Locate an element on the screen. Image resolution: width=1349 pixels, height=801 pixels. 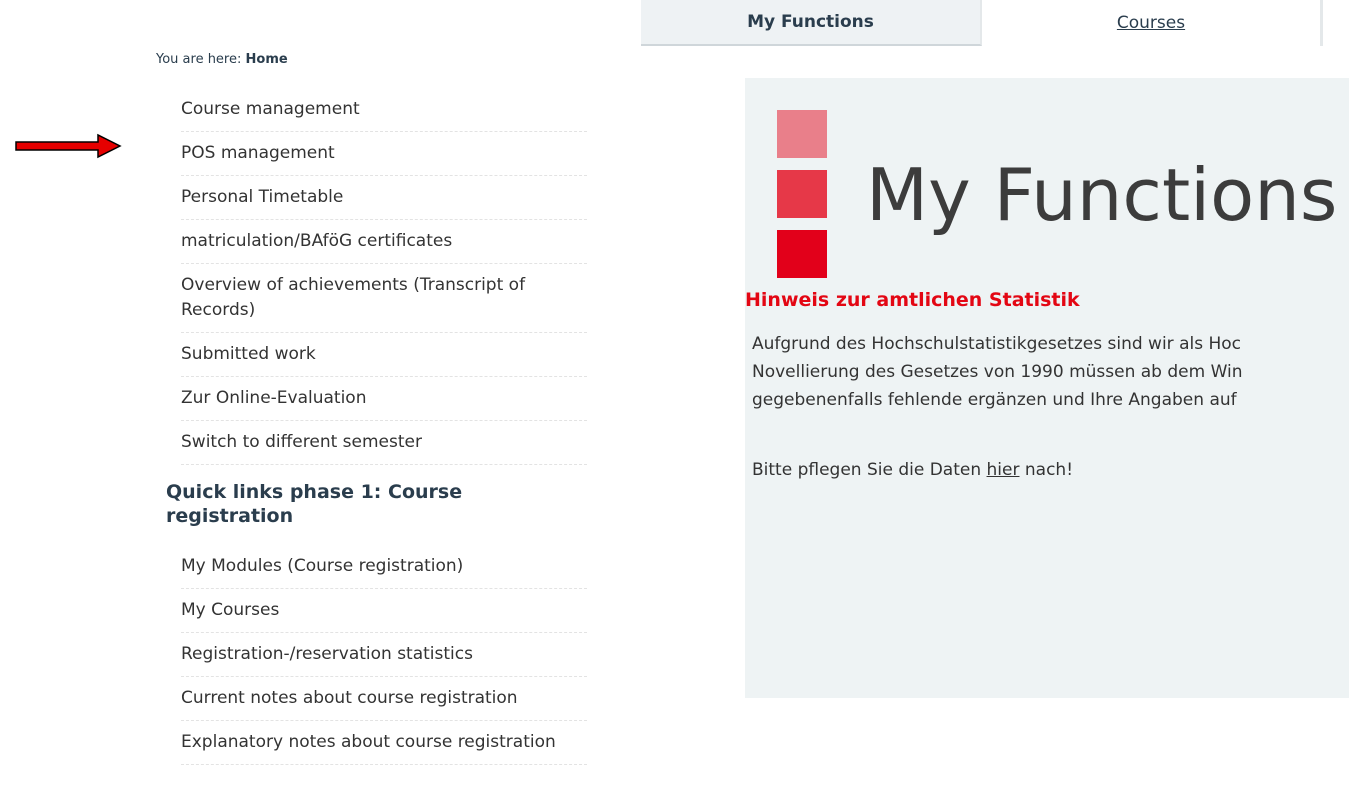
sidebar-item-pos-management: POS management is located at coordinates (384, 154).